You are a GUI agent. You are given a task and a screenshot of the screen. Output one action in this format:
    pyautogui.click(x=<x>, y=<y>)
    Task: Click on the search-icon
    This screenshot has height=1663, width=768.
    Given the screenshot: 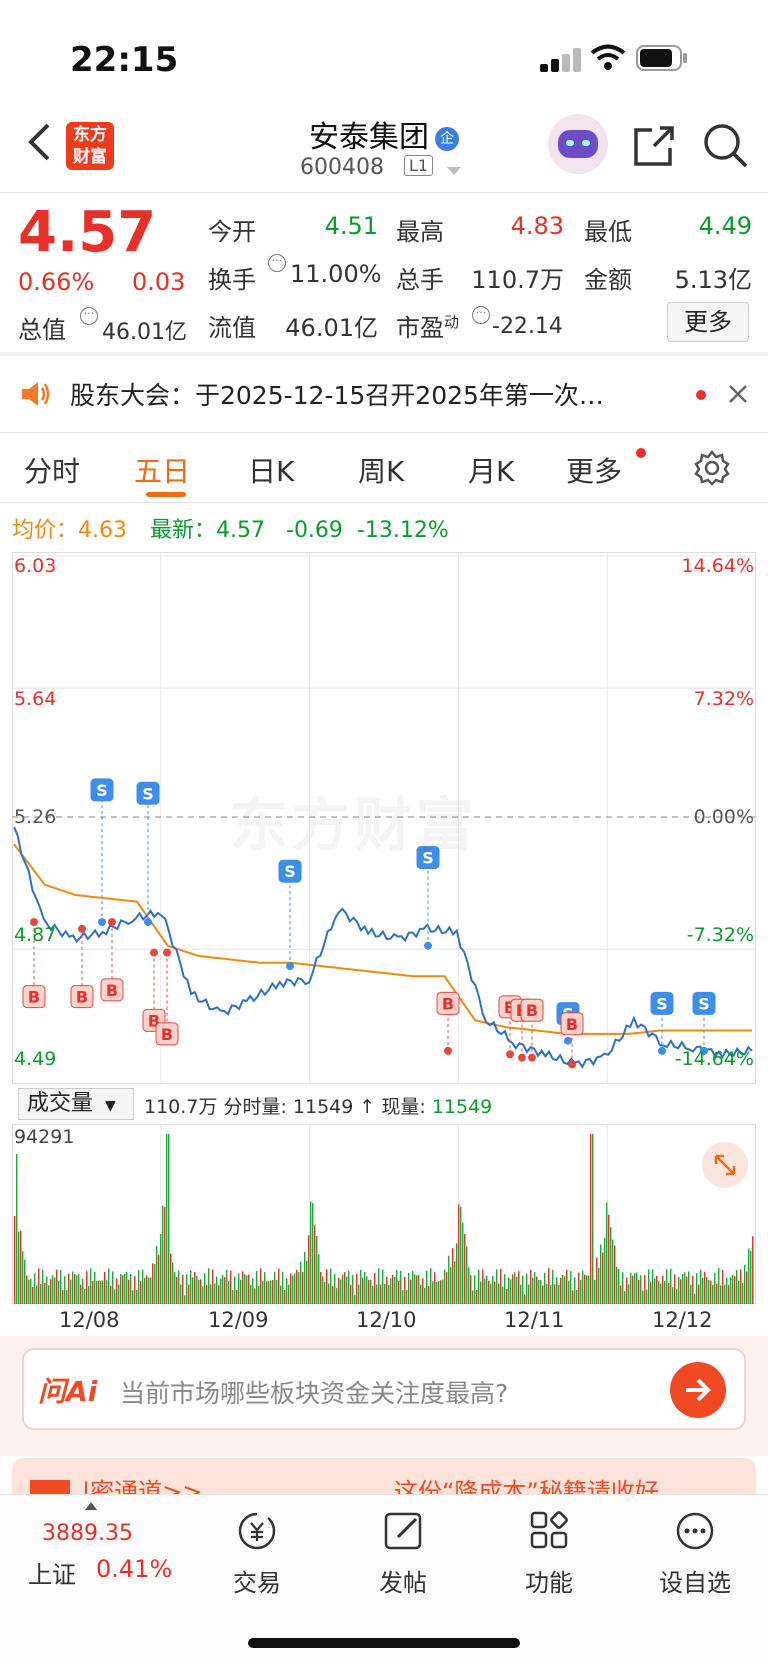 What is the action you would take?
    pyautogui.click(x=725, y=145)
    